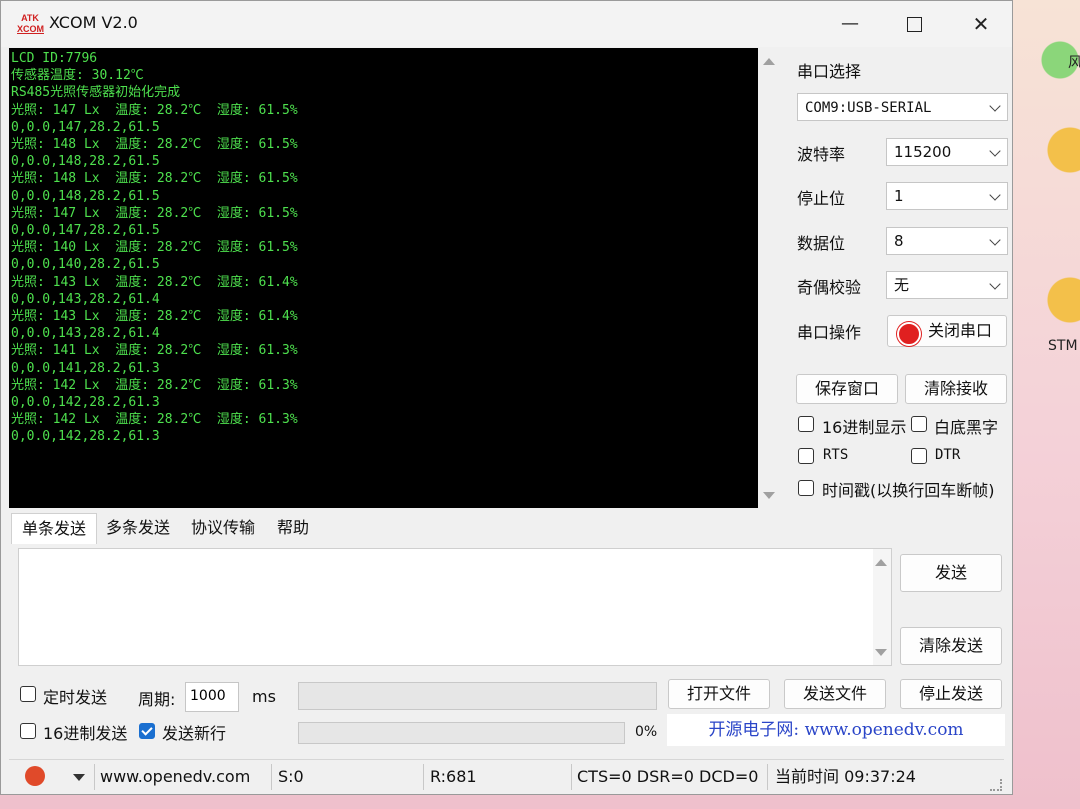 This screenshot has height=809, width=1080. Describe the element at coordinates (147, 731) in the screenshot. I see `send-newline-checkbox` at that location.